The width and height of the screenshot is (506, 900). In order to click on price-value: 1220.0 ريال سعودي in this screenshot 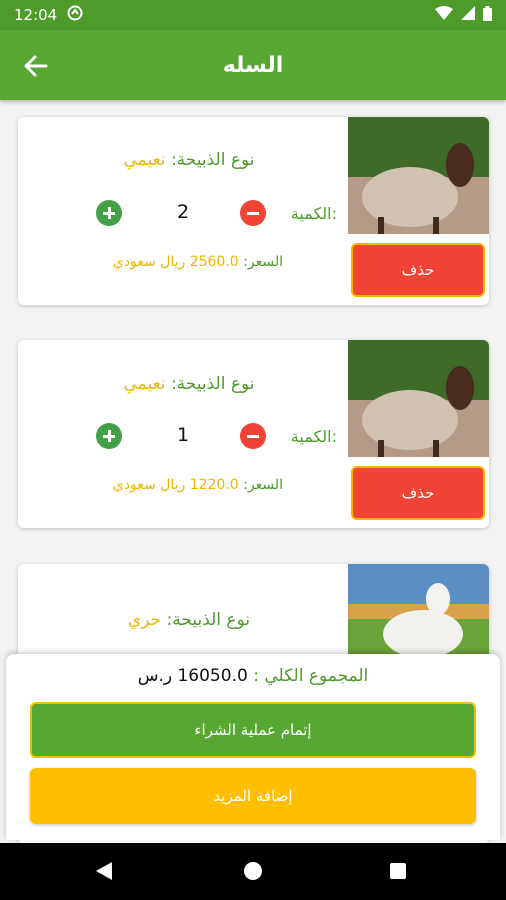, I will do `click(175, 485)`.